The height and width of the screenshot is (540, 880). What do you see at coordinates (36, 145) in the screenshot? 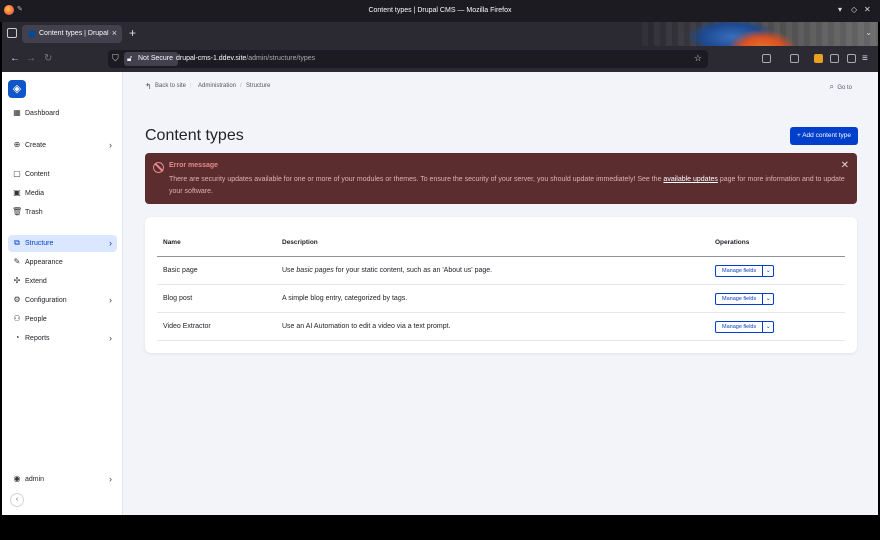
I see `sidebar-item-label: Create` at bounding box center [36, 145].